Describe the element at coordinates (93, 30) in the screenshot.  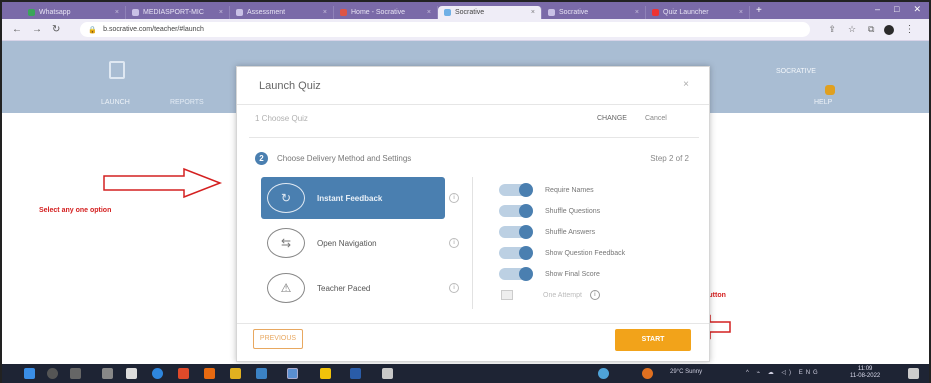
I see `lock-icon: 🔒` at that location.